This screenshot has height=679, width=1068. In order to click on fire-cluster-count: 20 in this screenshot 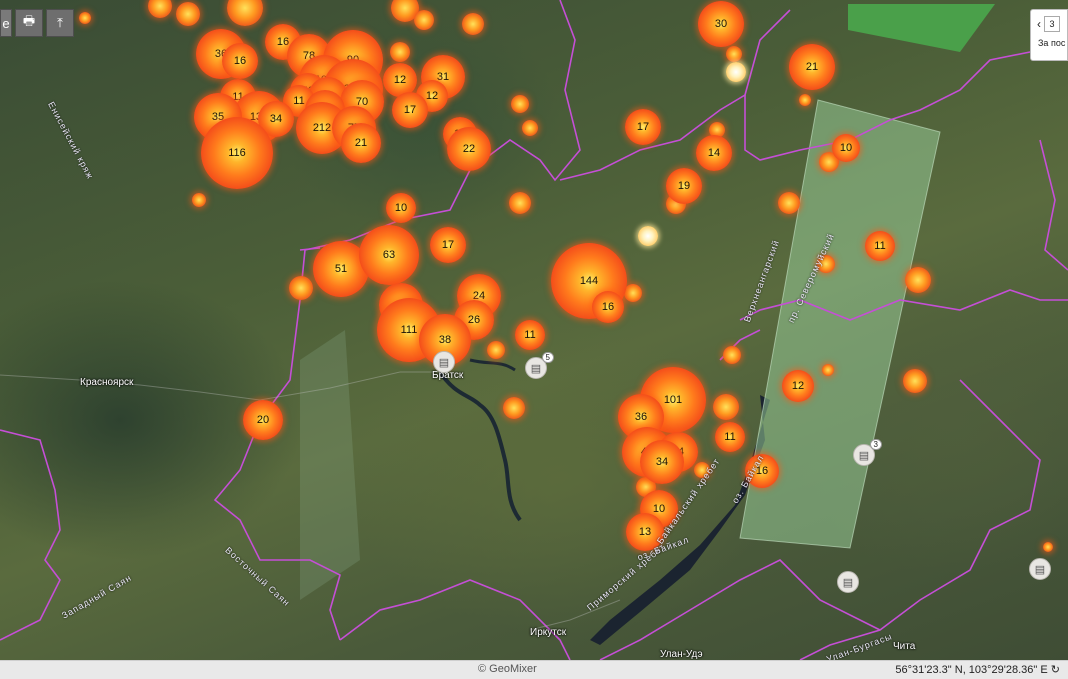, I will do `click(263, 420)`.